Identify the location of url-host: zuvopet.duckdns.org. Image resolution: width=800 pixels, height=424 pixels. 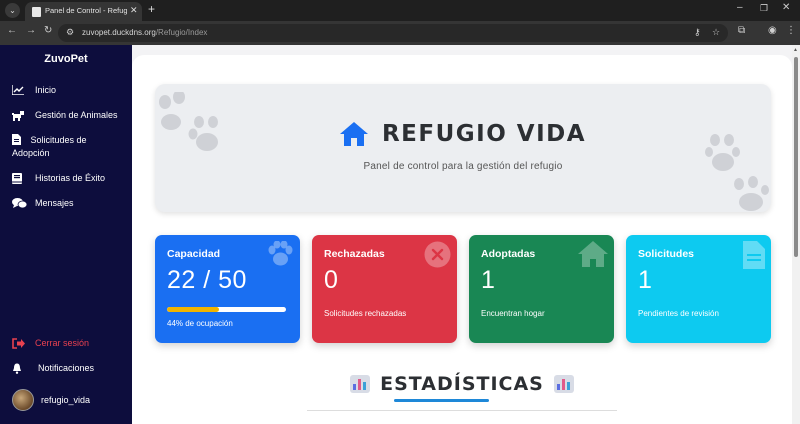
(119, 32).